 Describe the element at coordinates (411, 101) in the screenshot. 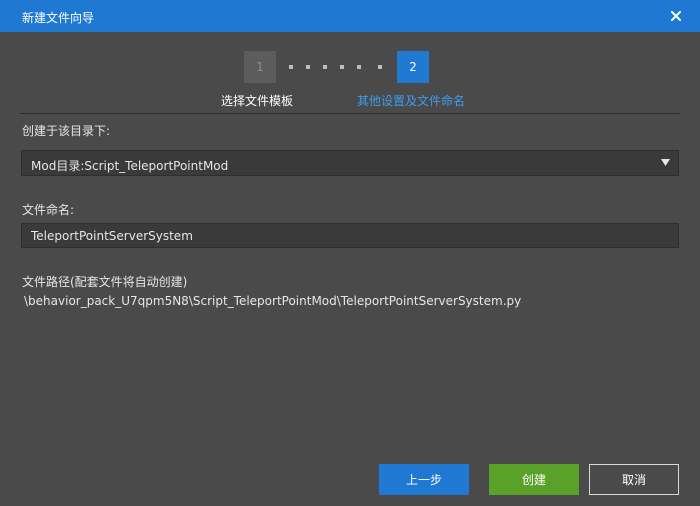

I see `step-2-label: 其他设置及文件命名` at that location.